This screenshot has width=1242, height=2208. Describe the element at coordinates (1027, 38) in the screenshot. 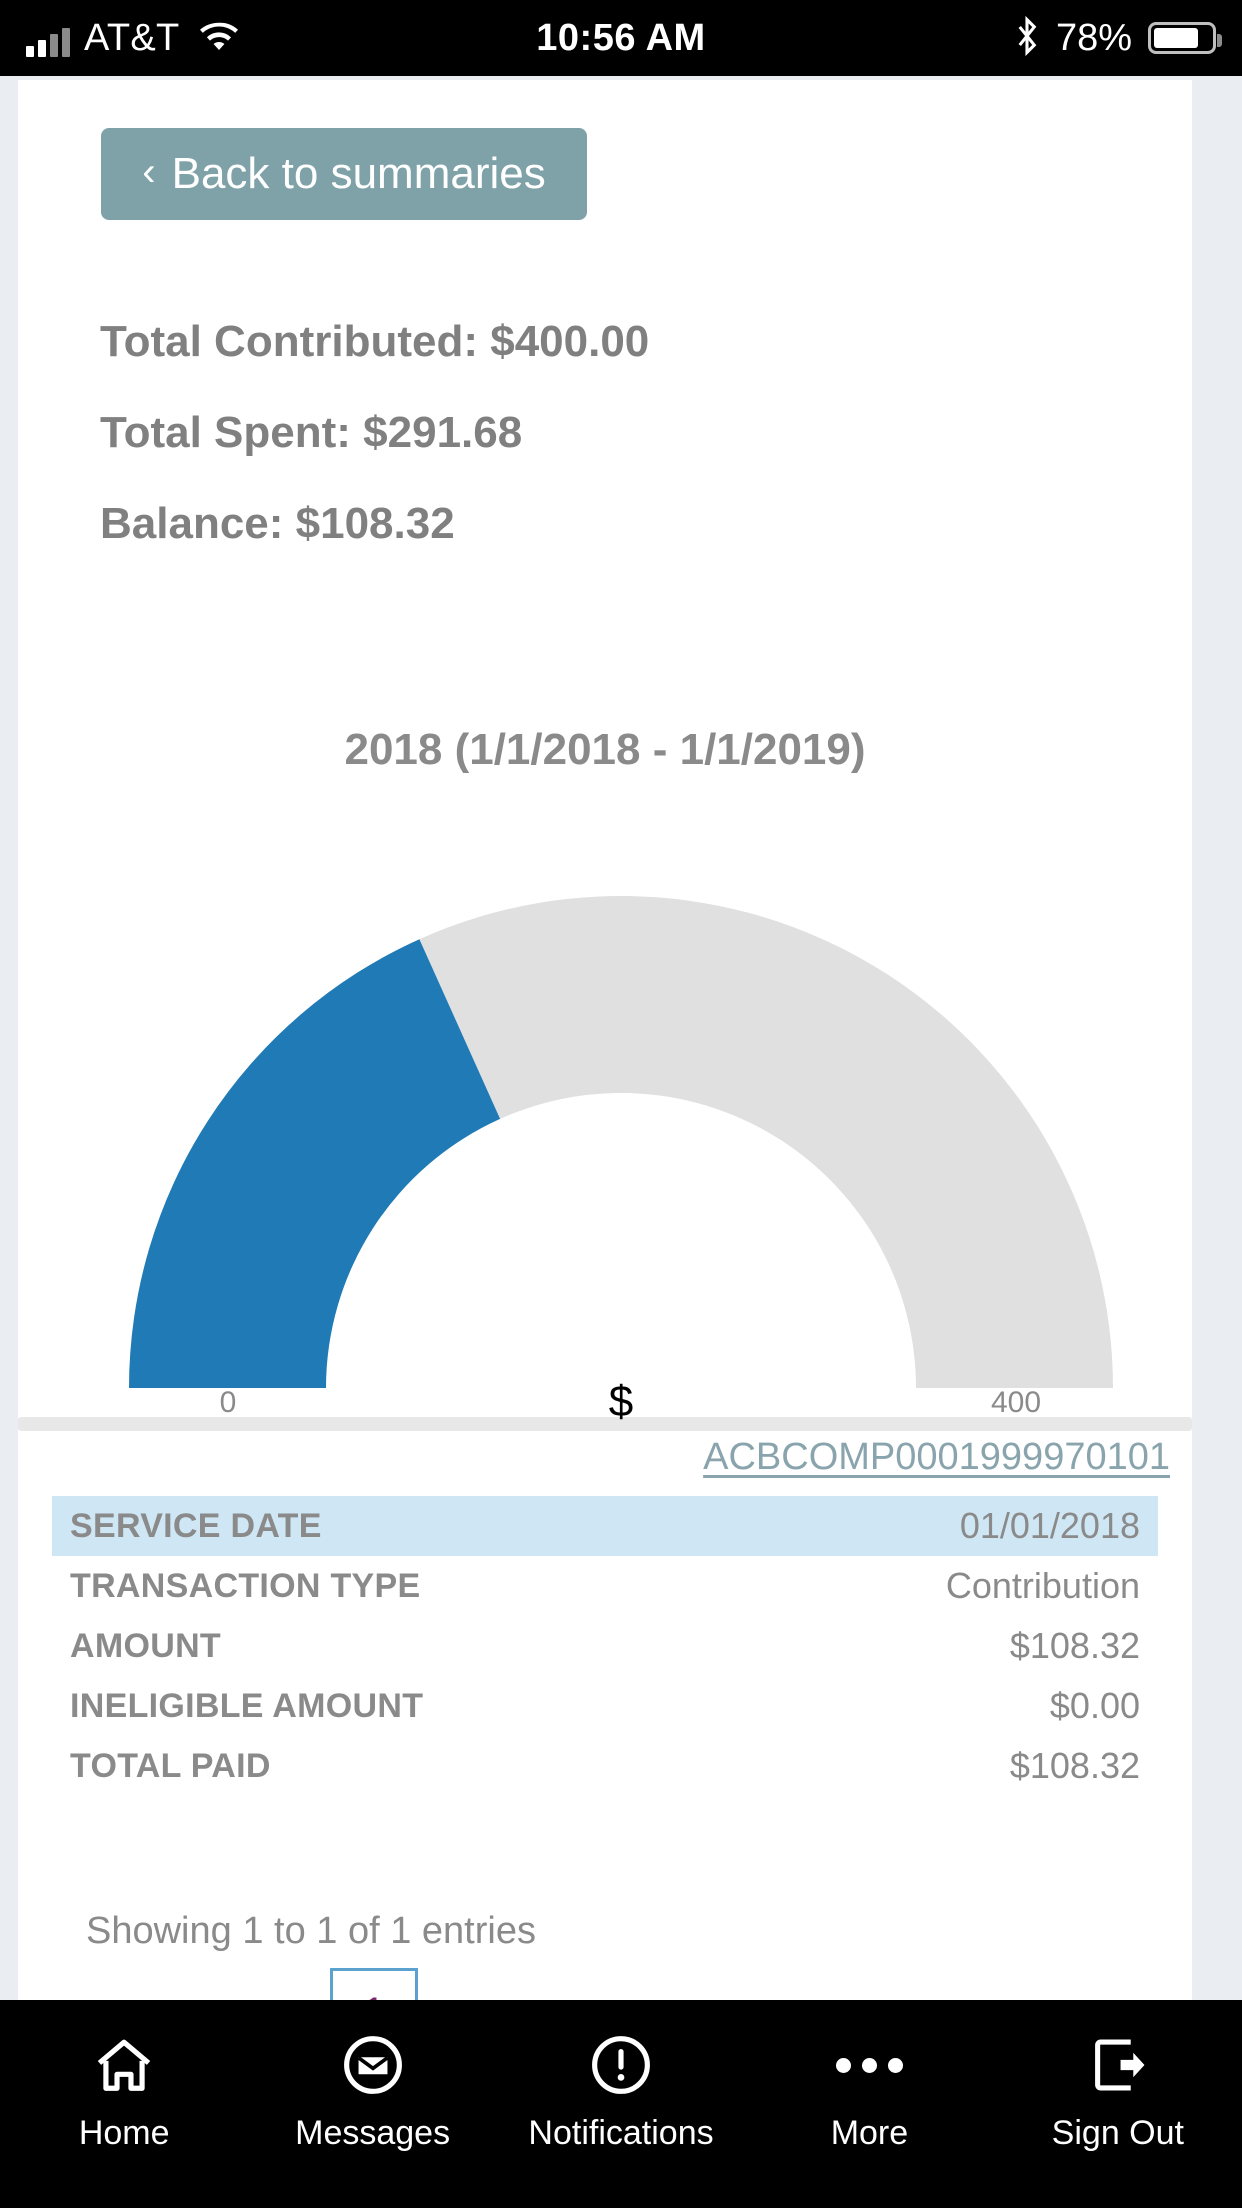

I see `bluetooth-icon` at that location.